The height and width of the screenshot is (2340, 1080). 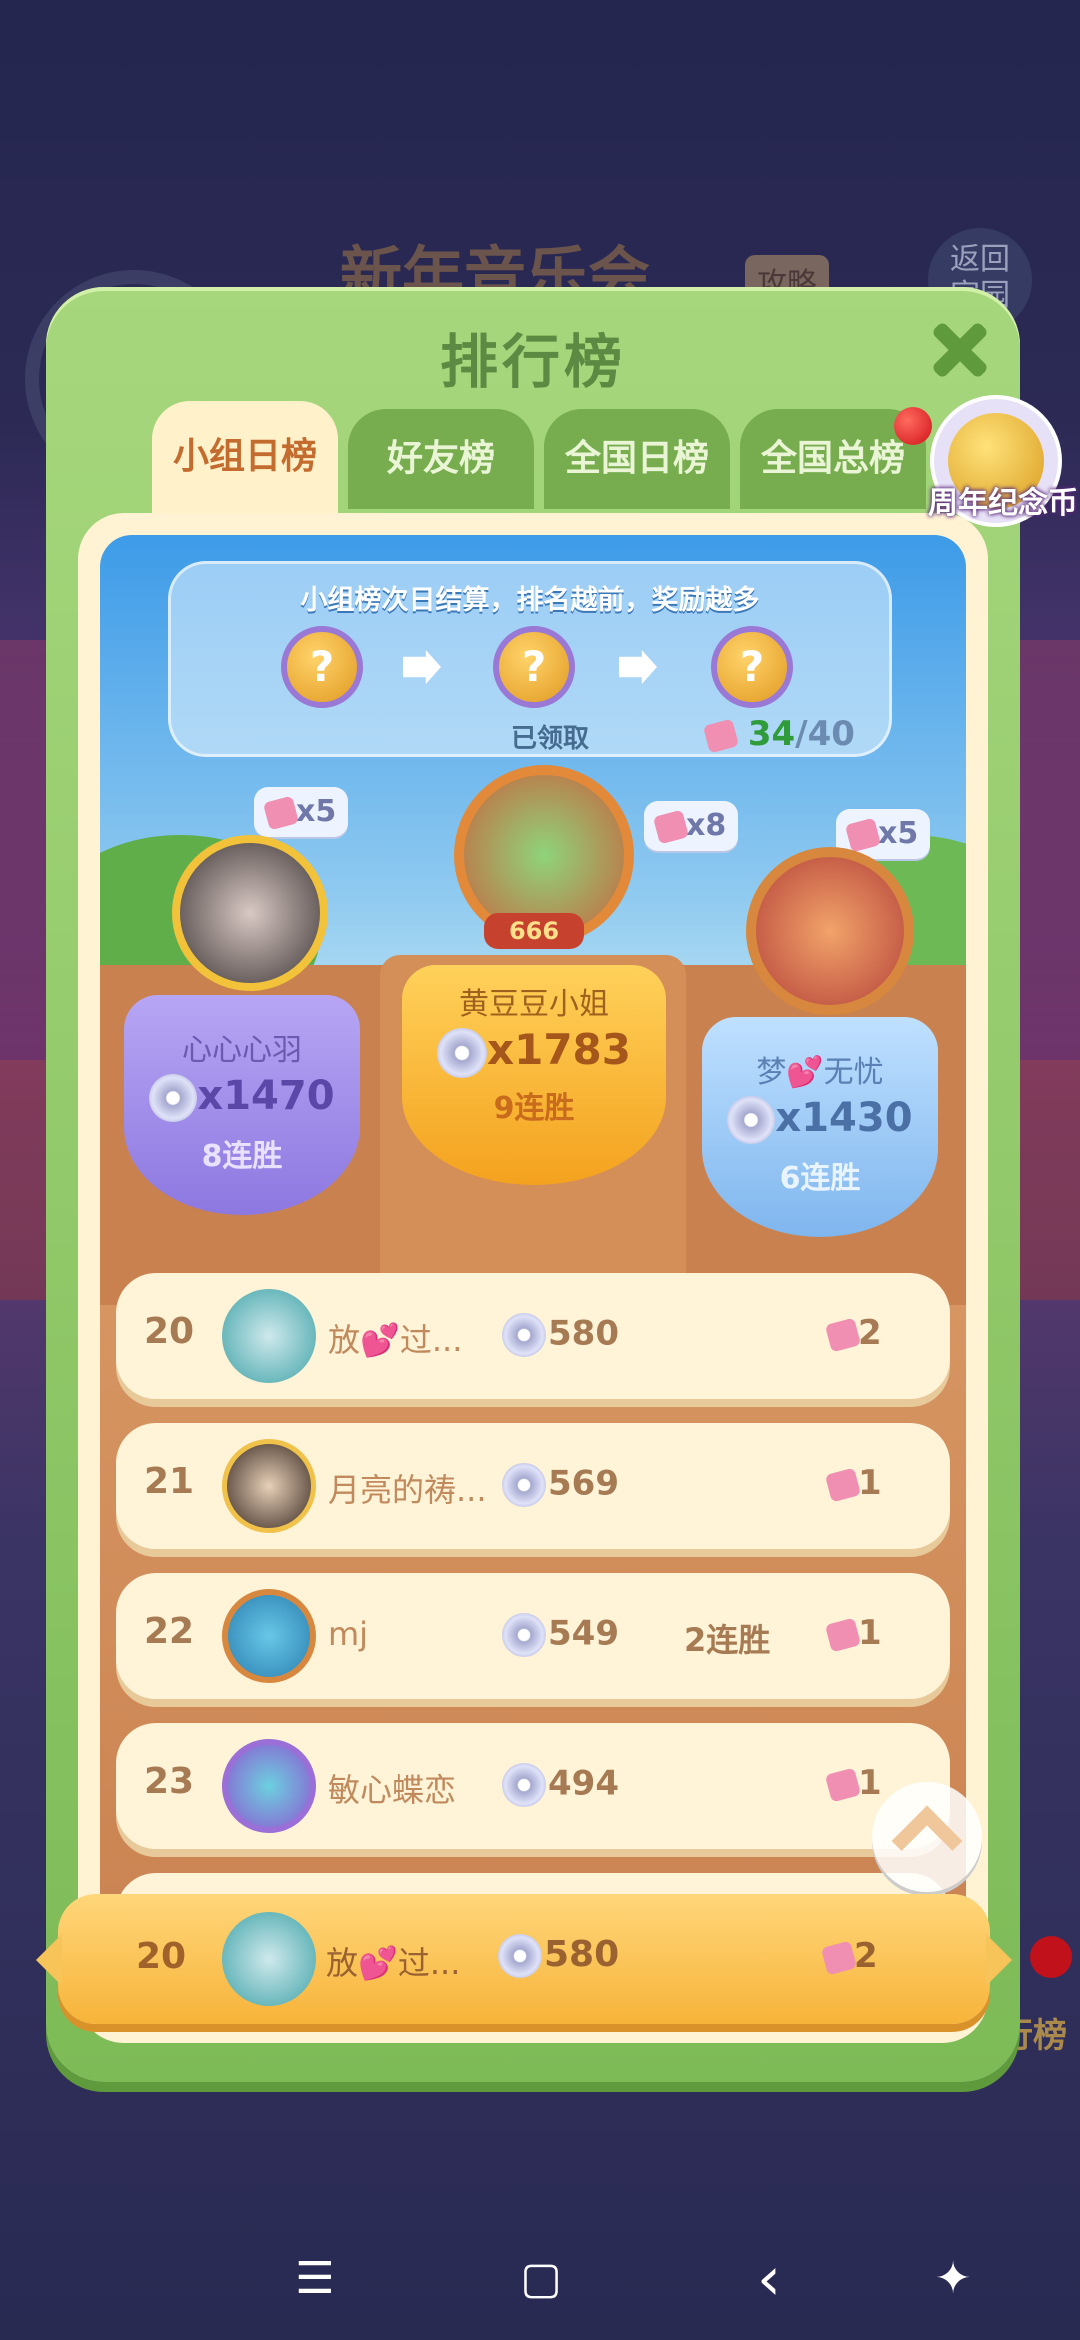 What do you see at coordinates (927, 1837) in the screenshot?
I see `scroll-to-top-button` at bounding box center [927, 1837].